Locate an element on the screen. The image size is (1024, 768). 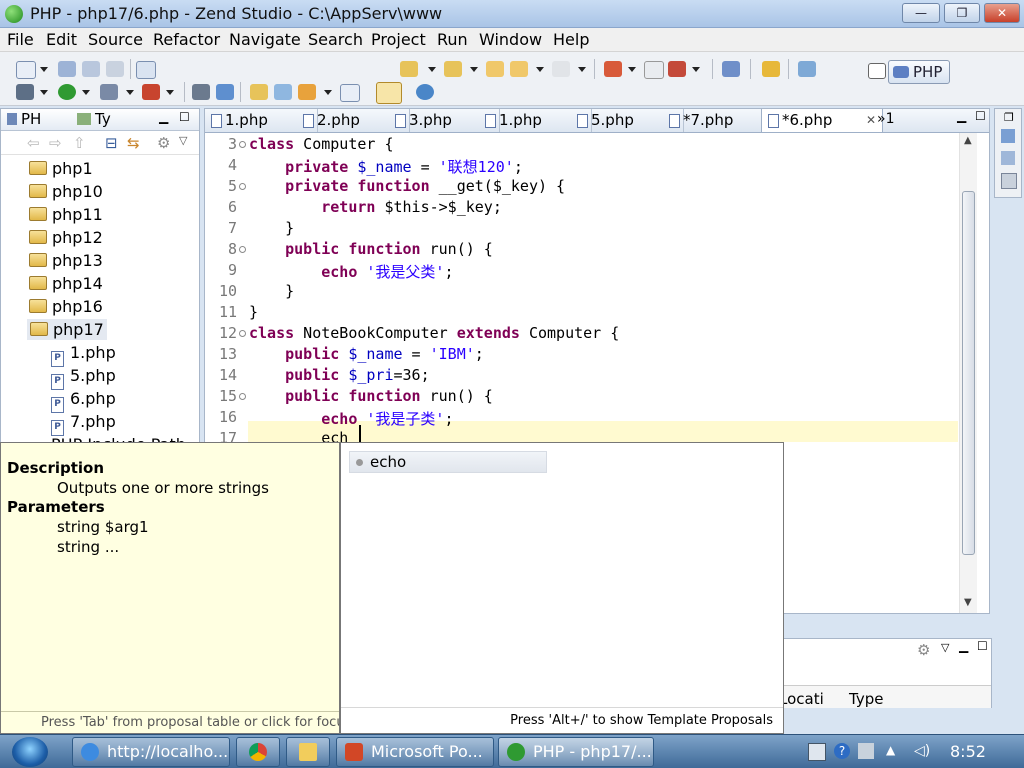
new-dropdown-icon is located at coordinates (44, 69).